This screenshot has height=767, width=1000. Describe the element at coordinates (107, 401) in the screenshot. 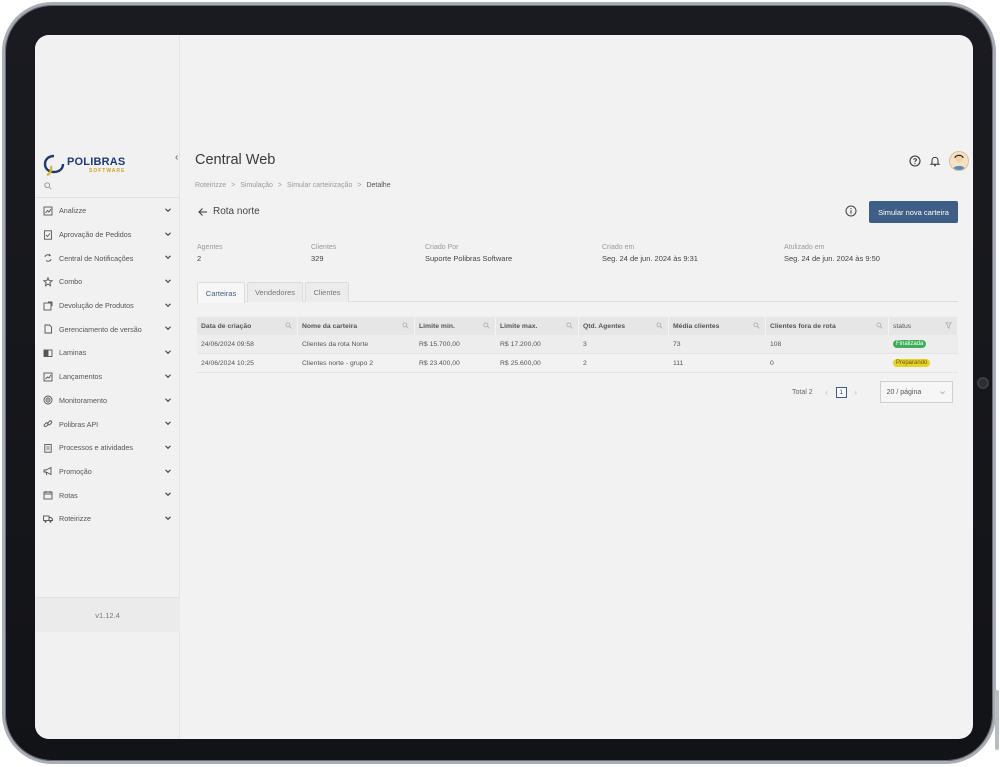

I see `sidebar-item-monitoramento: Monitoramento` at that location.